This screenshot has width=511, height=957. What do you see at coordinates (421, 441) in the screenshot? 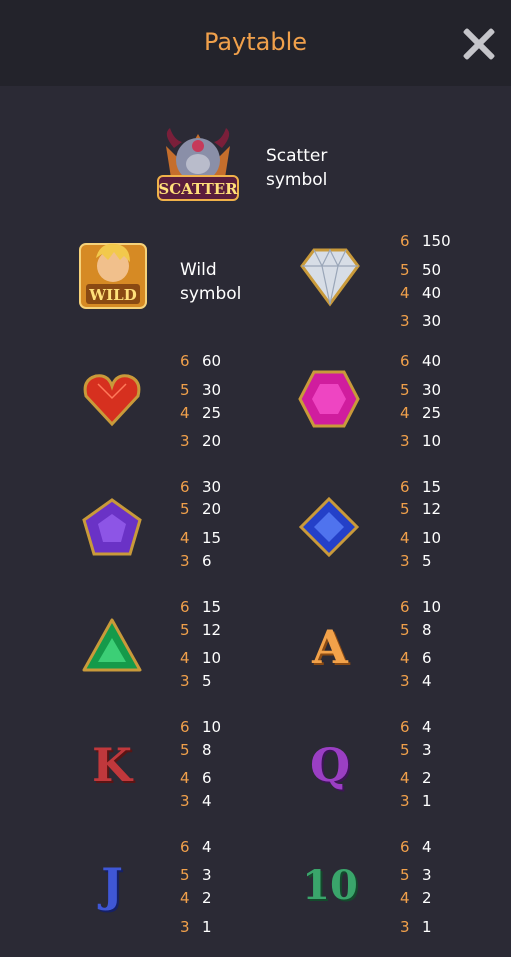
I see `pink-hexagon-pay-3: 3 10` at bounding box center [421, 441].